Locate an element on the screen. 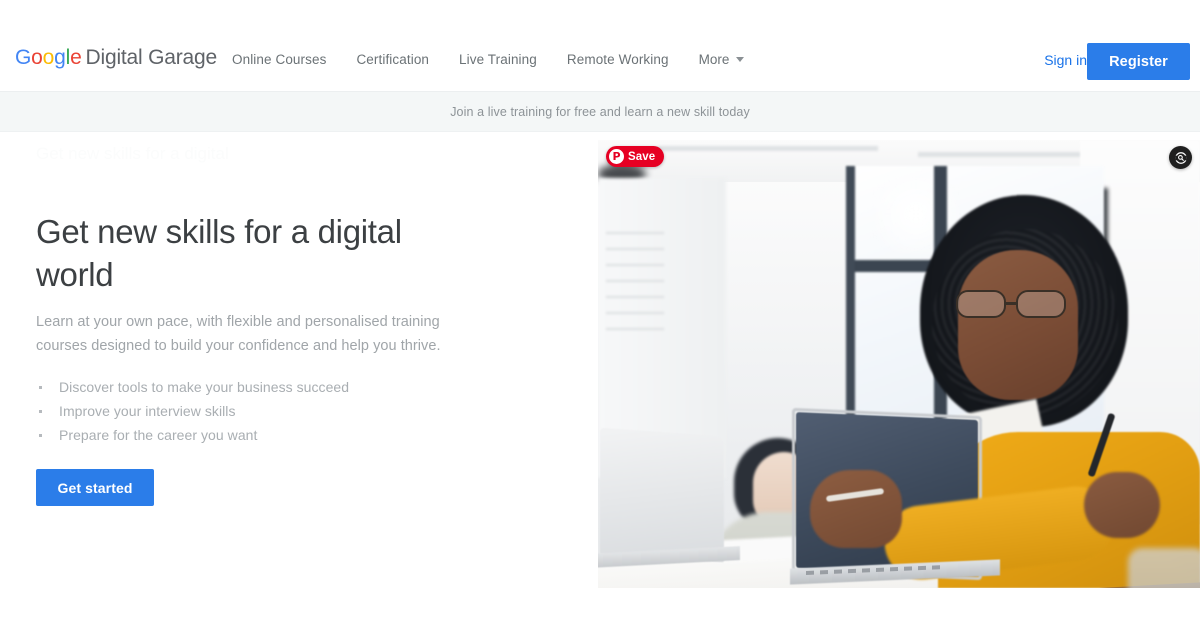 This screenshot has height=628, width=1200. pinterest-save-button: P Save is located at coordinates (635, 156).